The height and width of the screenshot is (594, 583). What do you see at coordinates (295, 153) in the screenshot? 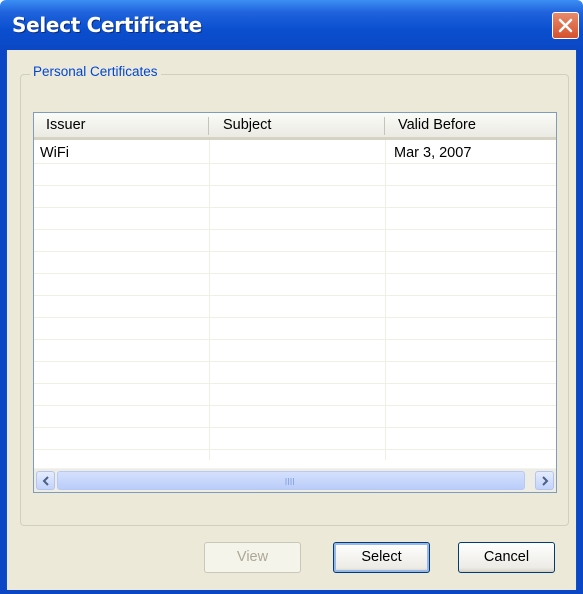
I see `table-row: WiFi Mar 3, 2007` at bounding box center [295, 153].